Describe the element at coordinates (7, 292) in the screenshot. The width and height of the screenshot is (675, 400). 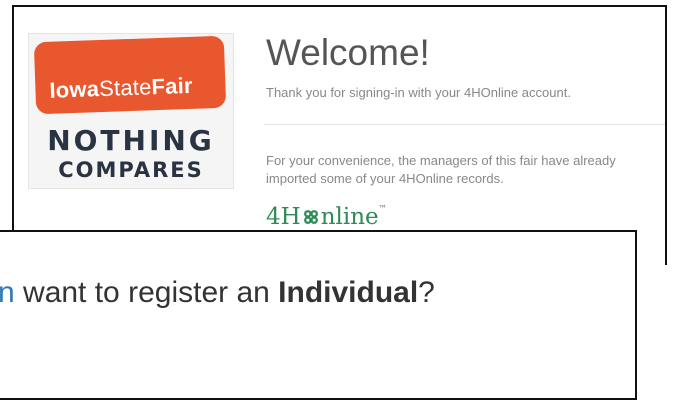
I see `register-question-lead: n` at that location.